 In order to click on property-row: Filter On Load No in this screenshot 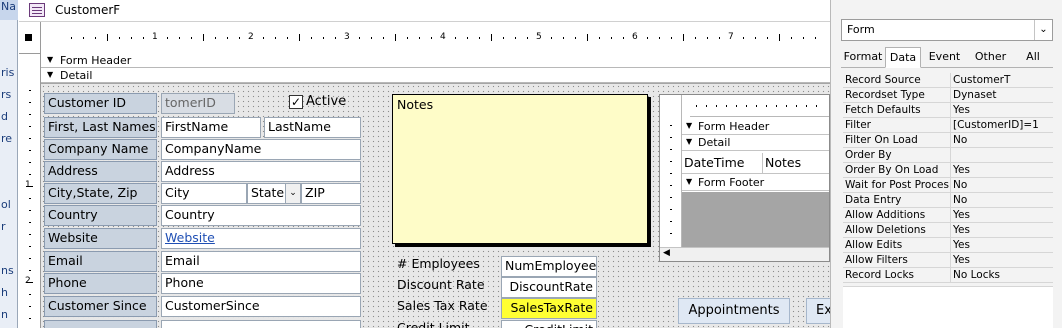, I will do `click(948, 140)`.